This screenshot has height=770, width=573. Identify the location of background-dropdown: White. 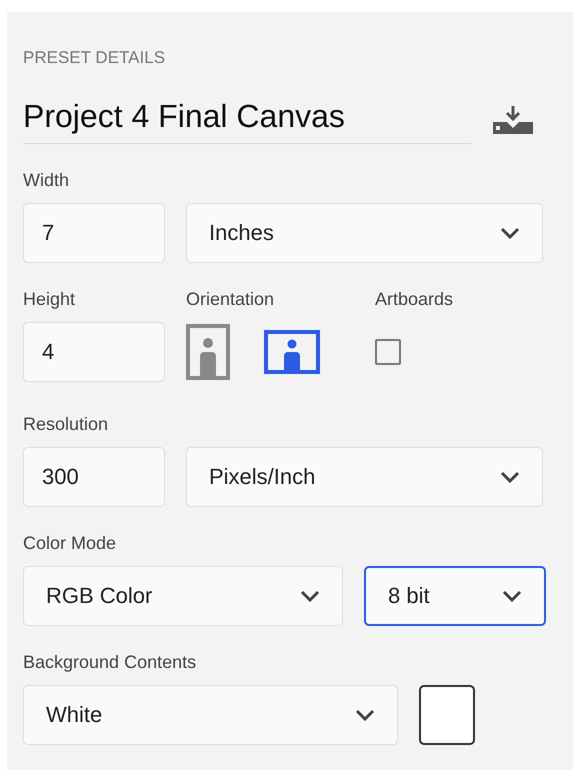
(210, 715).